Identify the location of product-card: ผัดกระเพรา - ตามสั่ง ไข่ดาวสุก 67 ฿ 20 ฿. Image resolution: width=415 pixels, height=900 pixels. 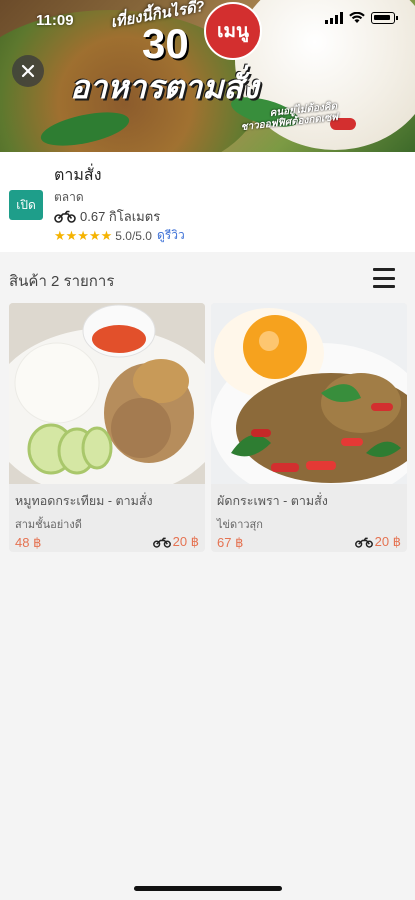
(309, 427).